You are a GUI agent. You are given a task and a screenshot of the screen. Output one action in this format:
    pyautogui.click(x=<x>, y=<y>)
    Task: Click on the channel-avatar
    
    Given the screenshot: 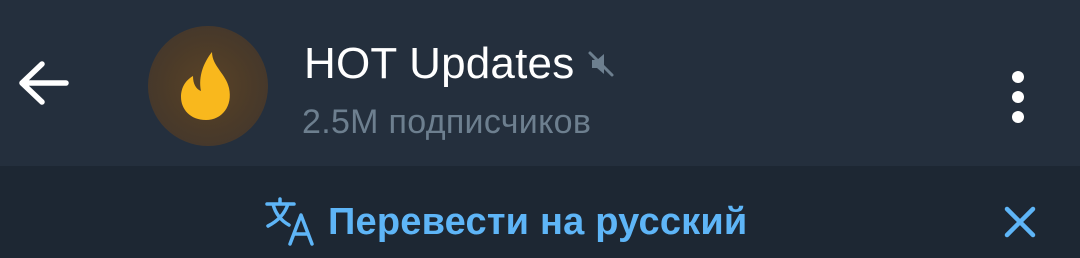 What is the action you would take?
    pyautogui.click(x=208, y=86)
    